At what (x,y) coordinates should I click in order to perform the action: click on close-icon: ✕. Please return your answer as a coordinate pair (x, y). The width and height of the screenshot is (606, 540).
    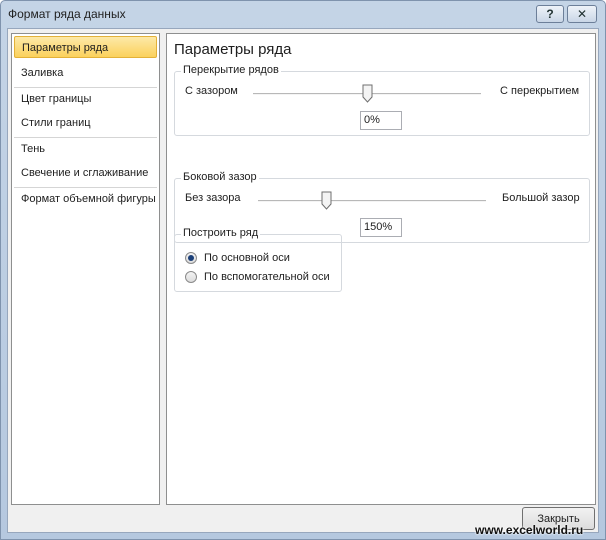
    Looking at the image, I should click on (582, 14).